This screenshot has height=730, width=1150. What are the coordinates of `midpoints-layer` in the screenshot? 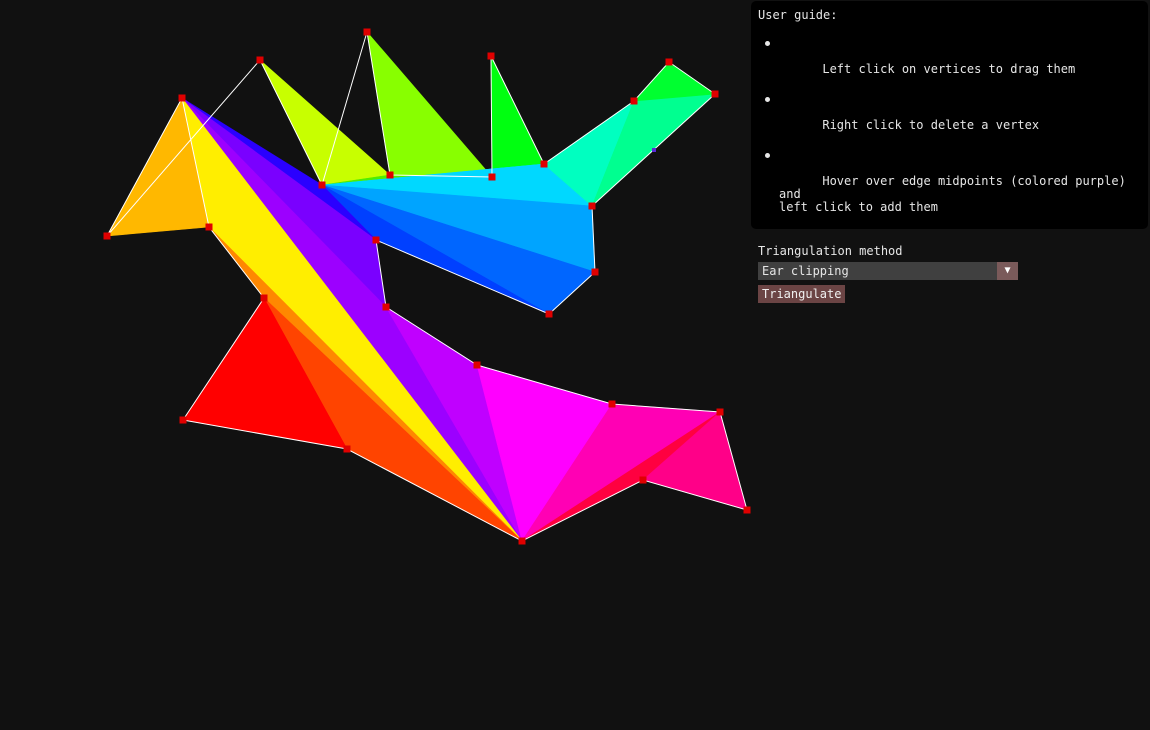 It's located at (654, 150).